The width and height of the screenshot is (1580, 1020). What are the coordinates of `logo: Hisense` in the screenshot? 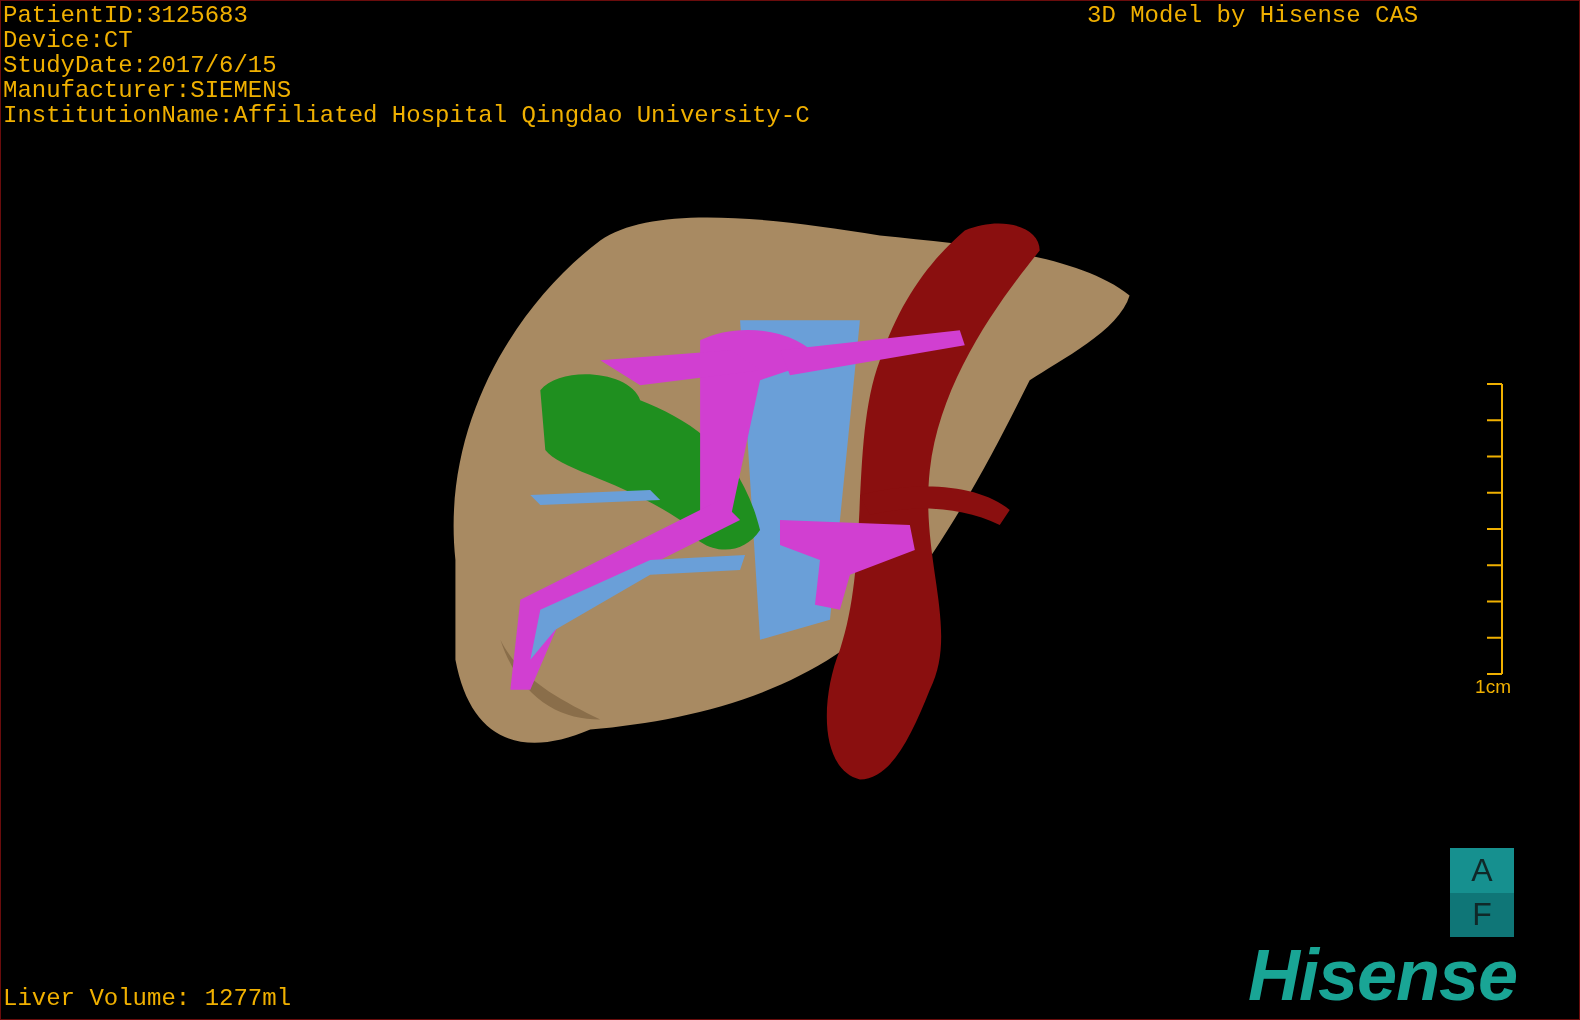 It's located at (1383, 975).